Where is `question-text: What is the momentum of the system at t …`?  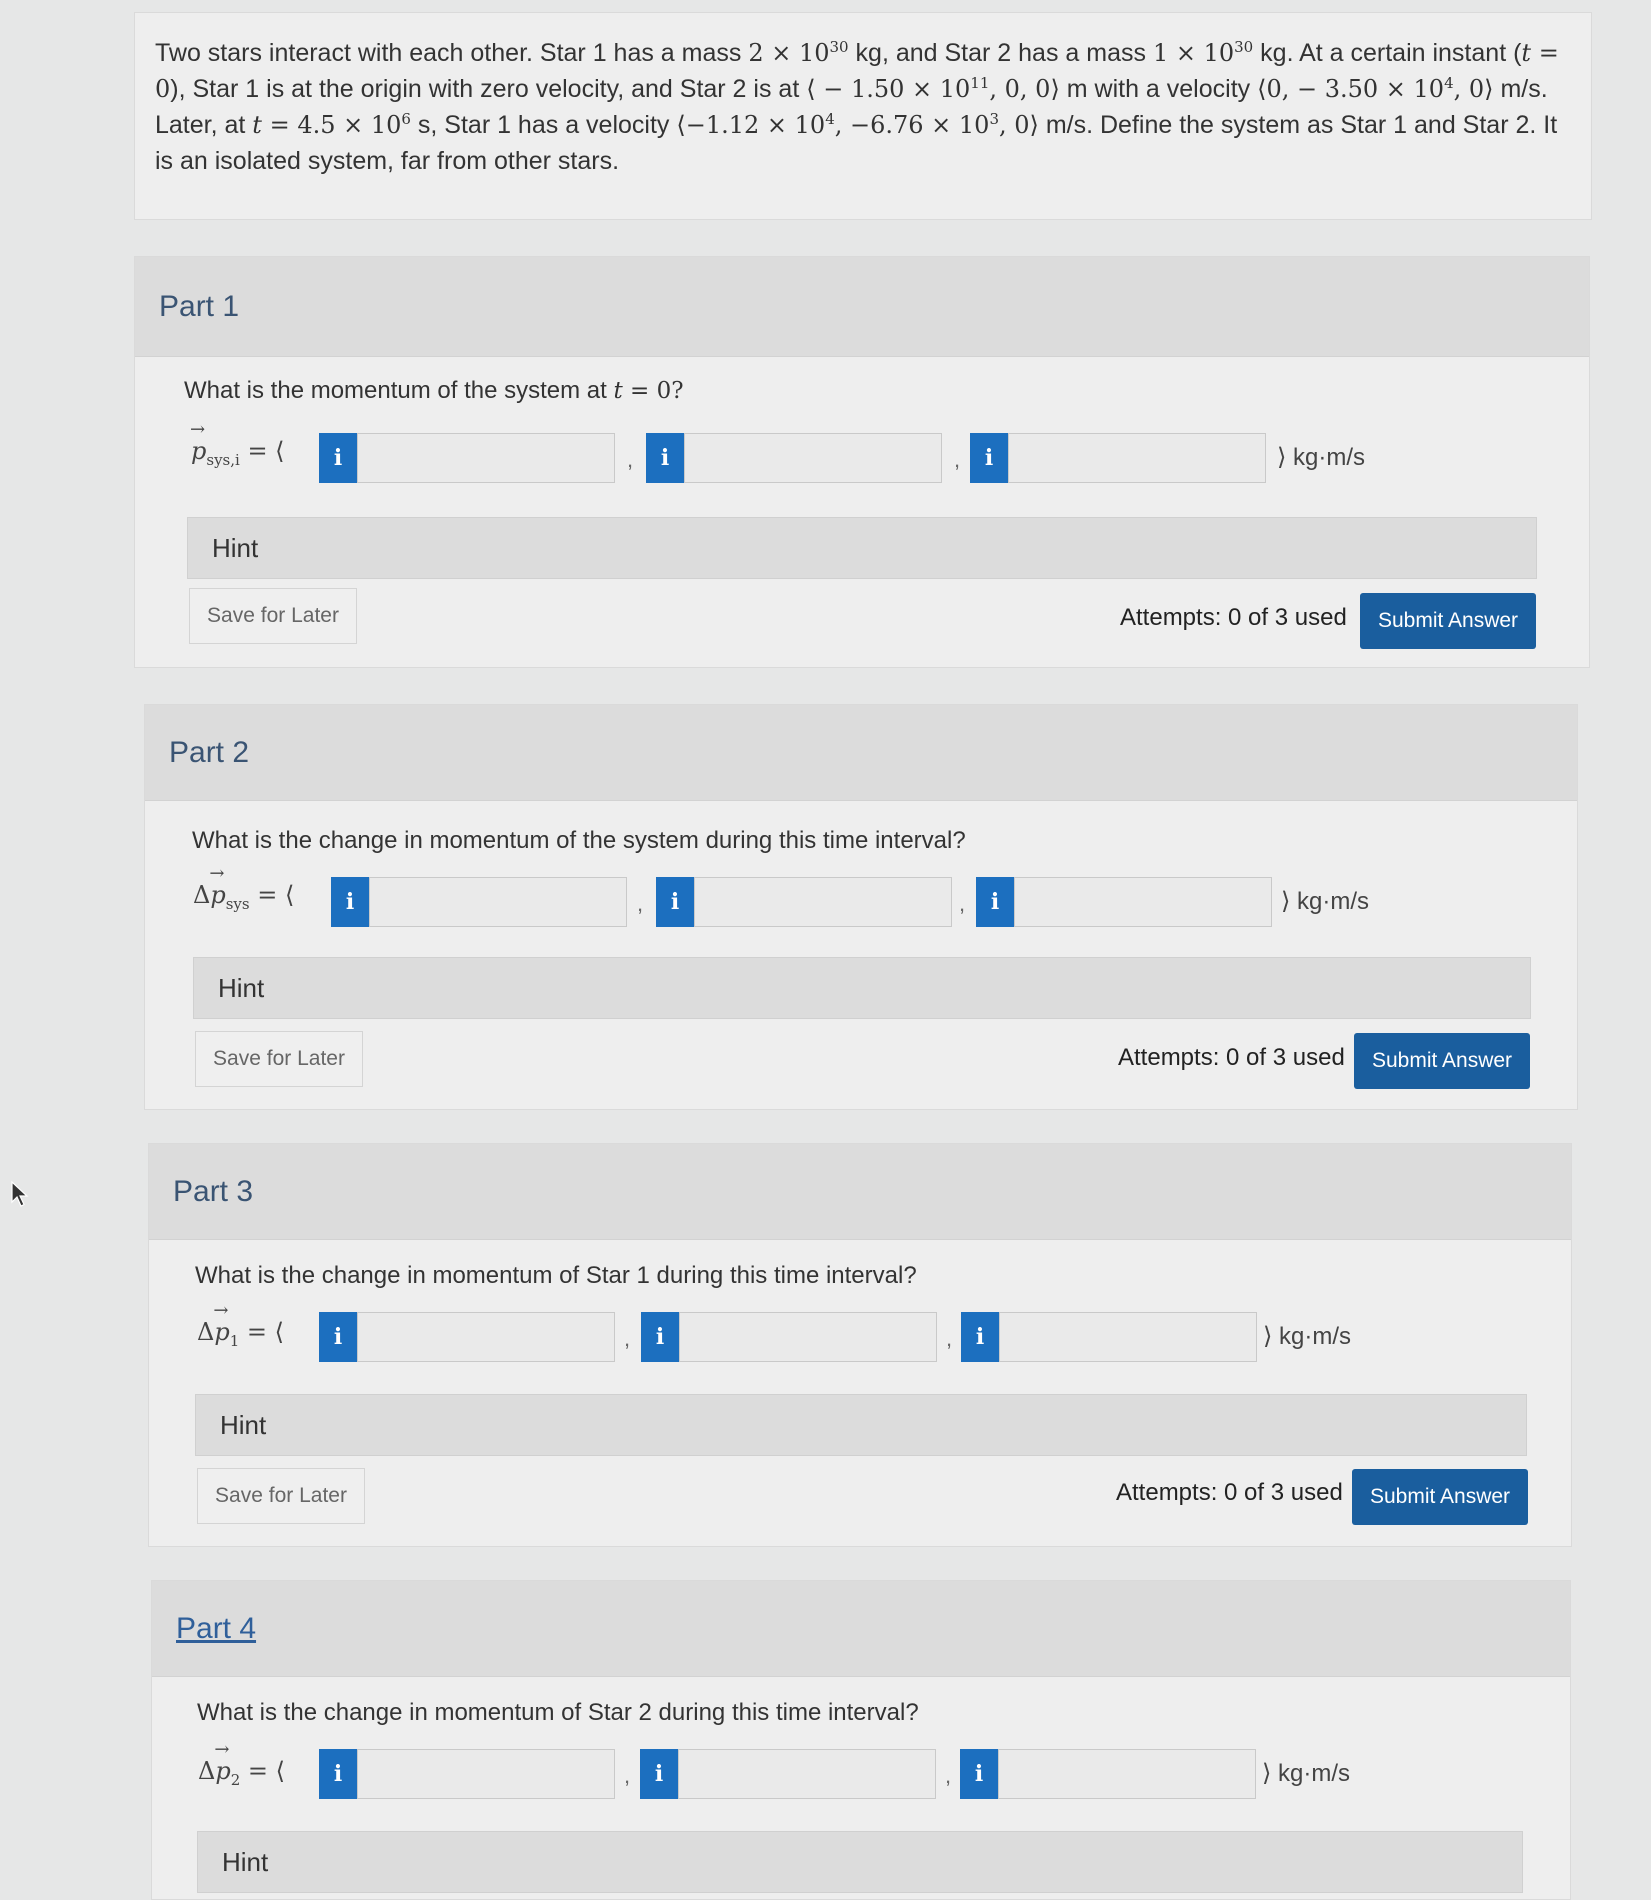 question-text: What is the momentum of the system at t … is located at coordinates (434, 390).